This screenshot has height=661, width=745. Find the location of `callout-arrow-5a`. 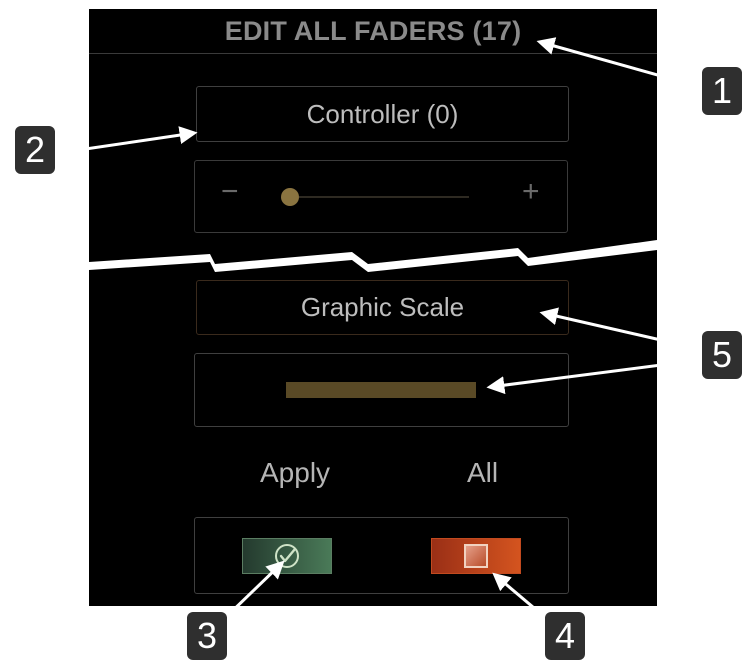

callout-arrow-5a is located at coordinates (620, 329).